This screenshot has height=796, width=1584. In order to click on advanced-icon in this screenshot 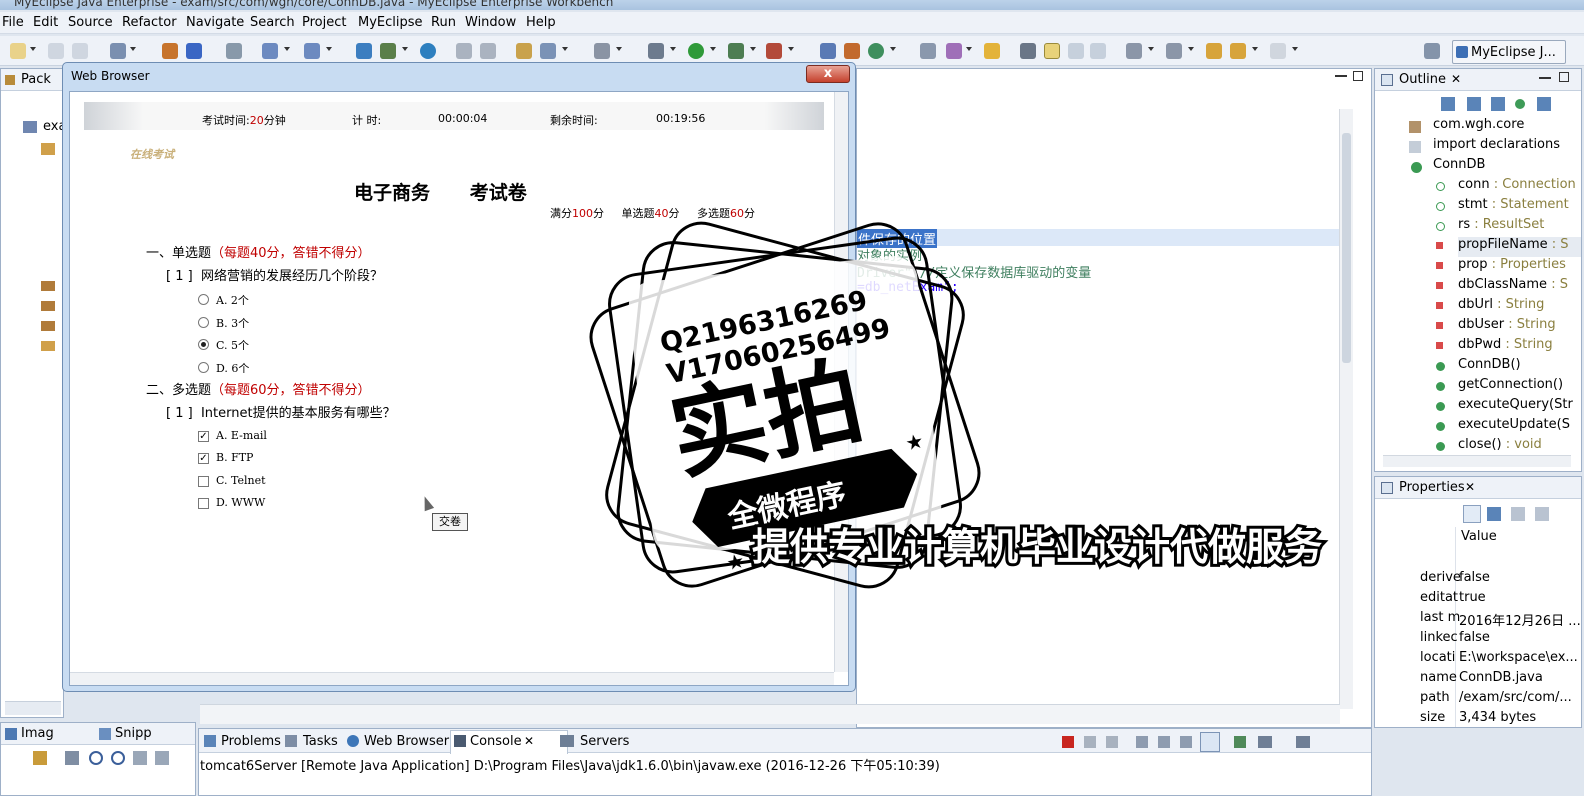, I will do `click(1518, 514)`.